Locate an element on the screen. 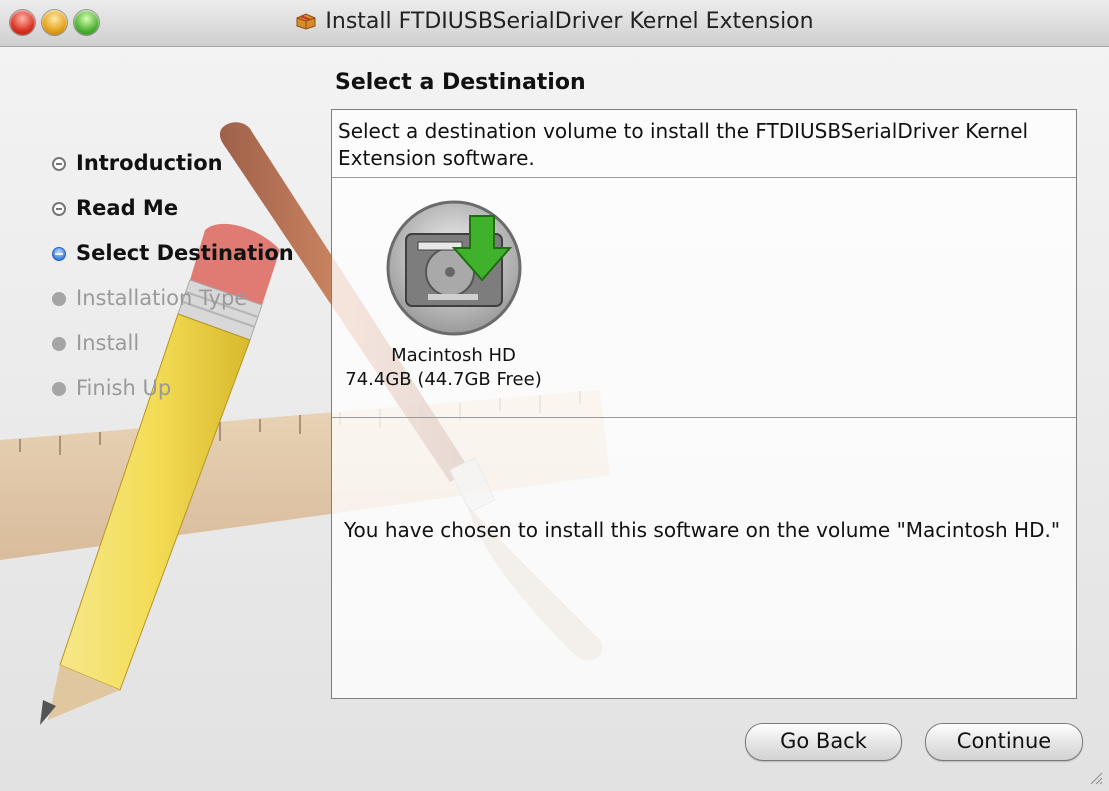 The image size is (1109, 791). package-icon is located at coordinates (306, 21).